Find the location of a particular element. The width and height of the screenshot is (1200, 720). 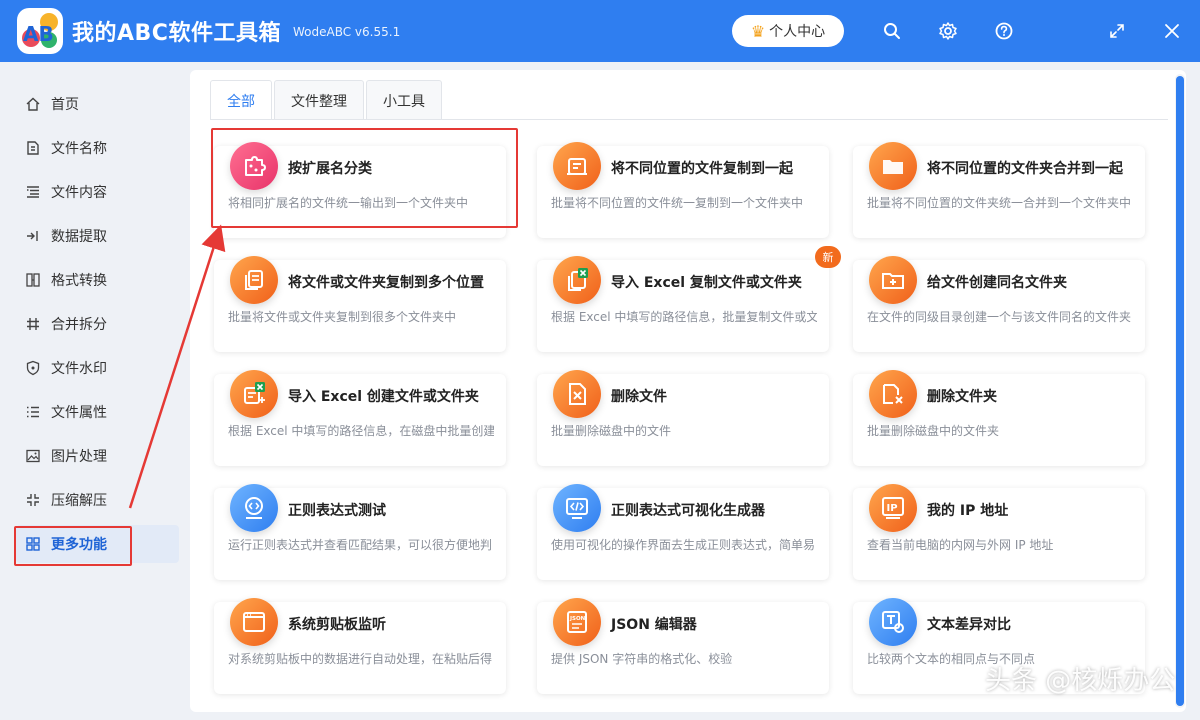

format-convert-icon is located at coordinates (33, 280).